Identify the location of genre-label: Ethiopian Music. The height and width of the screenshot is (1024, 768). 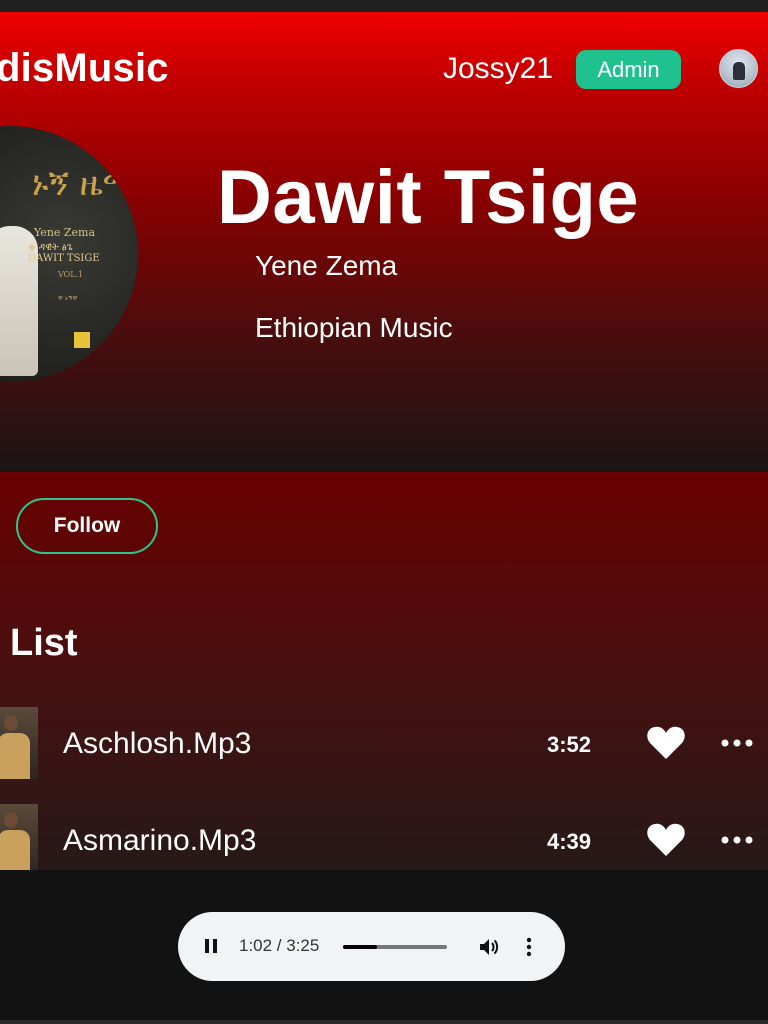
(354, 327).